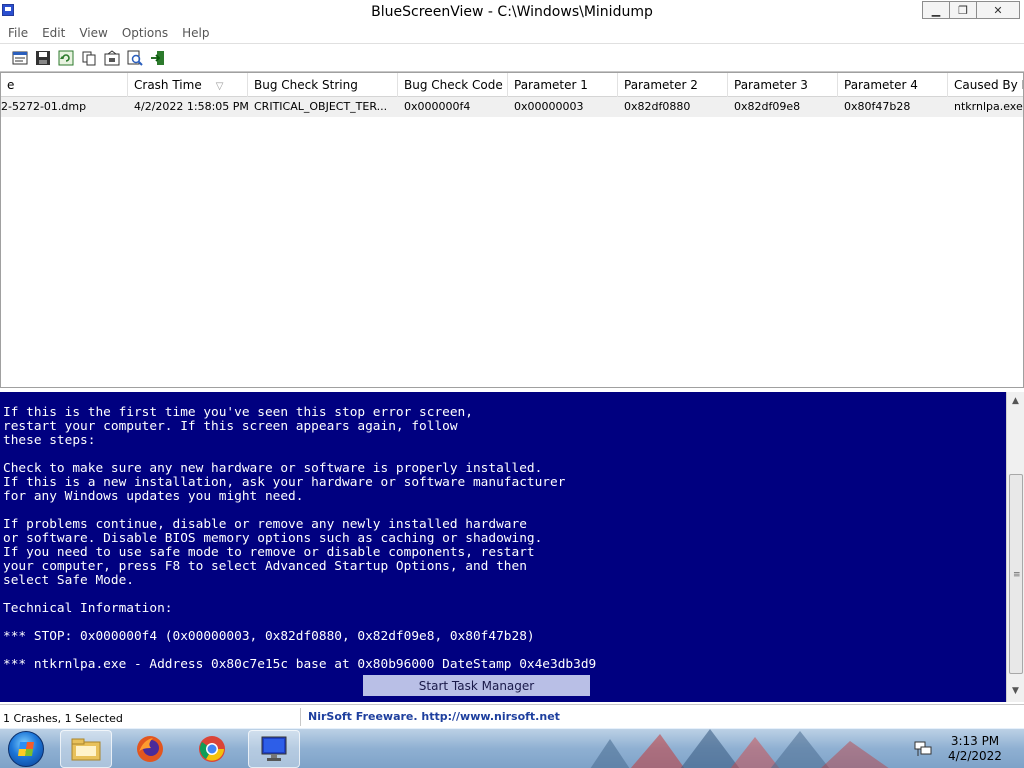  I want to click on column-label: Bug Check String, so click(306, 85).